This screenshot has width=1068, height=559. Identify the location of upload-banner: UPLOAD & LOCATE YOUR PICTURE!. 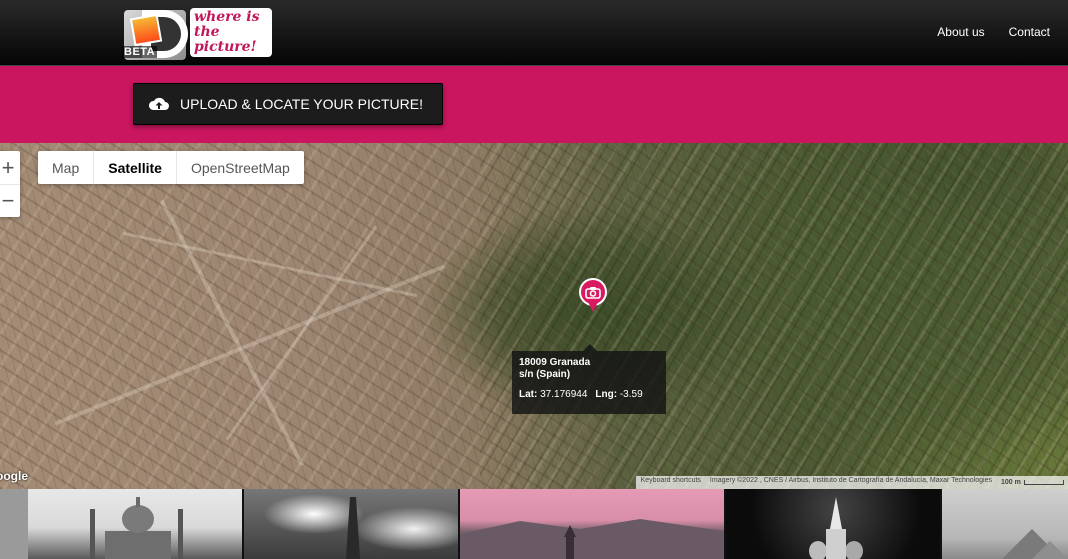
(534, 104).